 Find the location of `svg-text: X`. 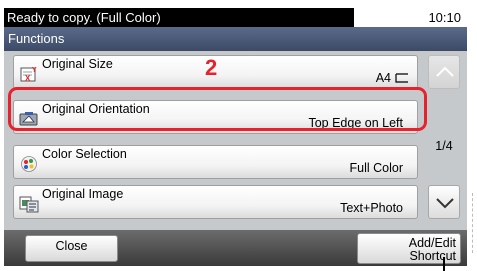

svg-text: X is located at coordinates (28, 78).